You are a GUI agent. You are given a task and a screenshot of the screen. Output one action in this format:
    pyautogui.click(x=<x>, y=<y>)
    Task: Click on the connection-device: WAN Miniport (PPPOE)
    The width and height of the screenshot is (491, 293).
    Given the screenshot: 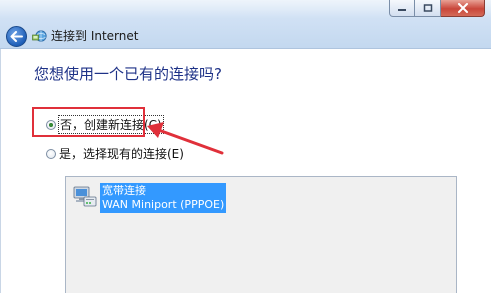 What is the action you would take?
    pyautogui.click(x=163, y=204)
    